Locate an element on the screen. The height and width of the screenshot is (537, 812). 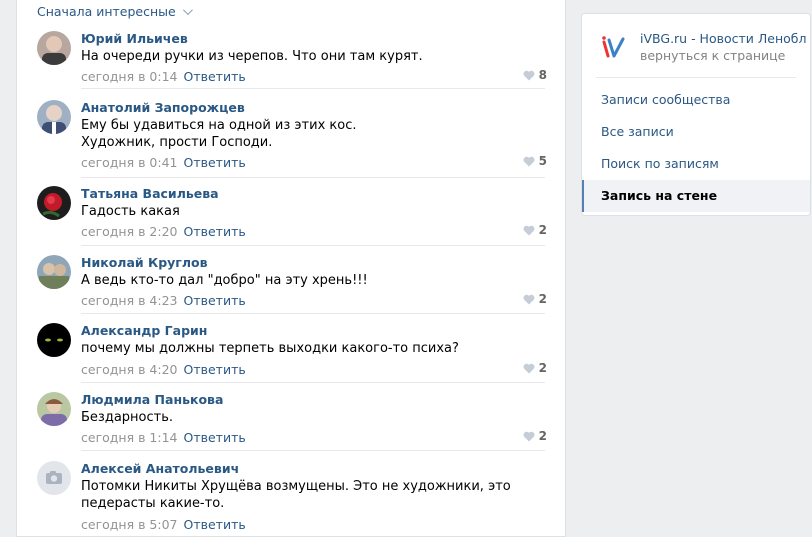
sort-label: Сначала интересные is located at coordinates (106, 11).